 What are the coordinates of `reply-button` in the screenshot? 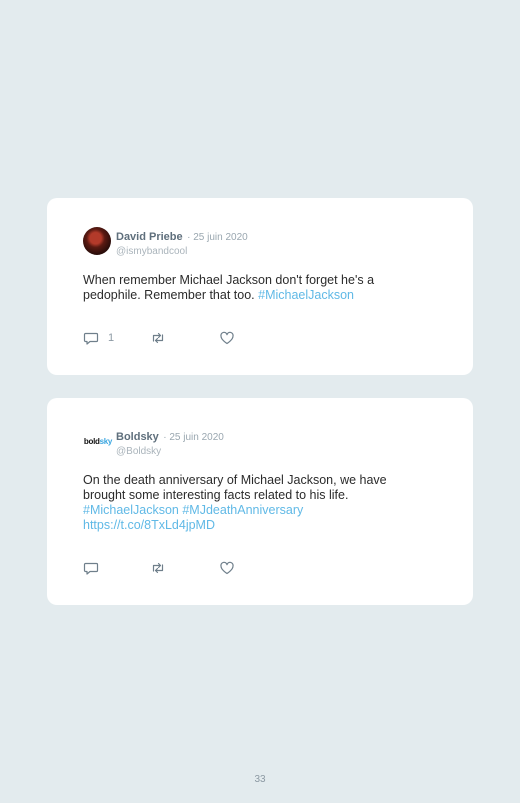 It's located at (91, 568).